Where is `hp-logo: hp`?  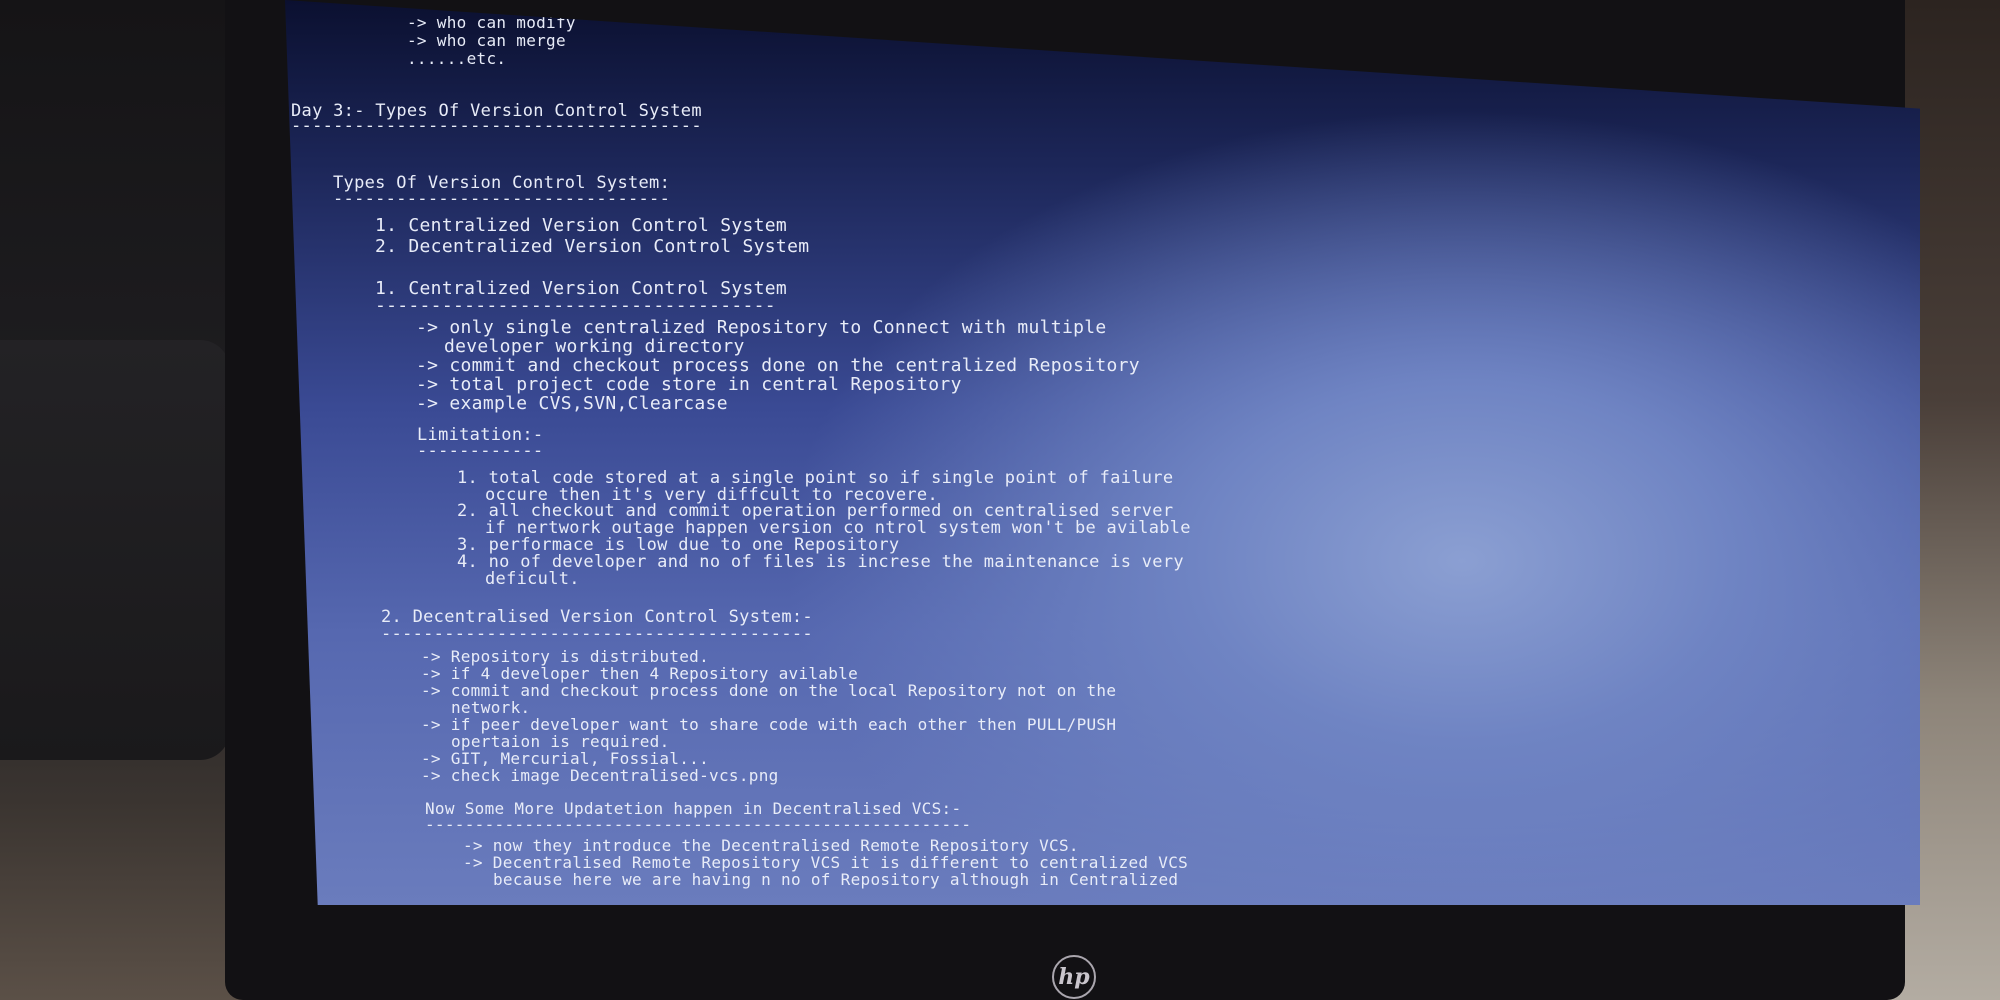 hp-logo: hp is located at coordinates (1074, 977).